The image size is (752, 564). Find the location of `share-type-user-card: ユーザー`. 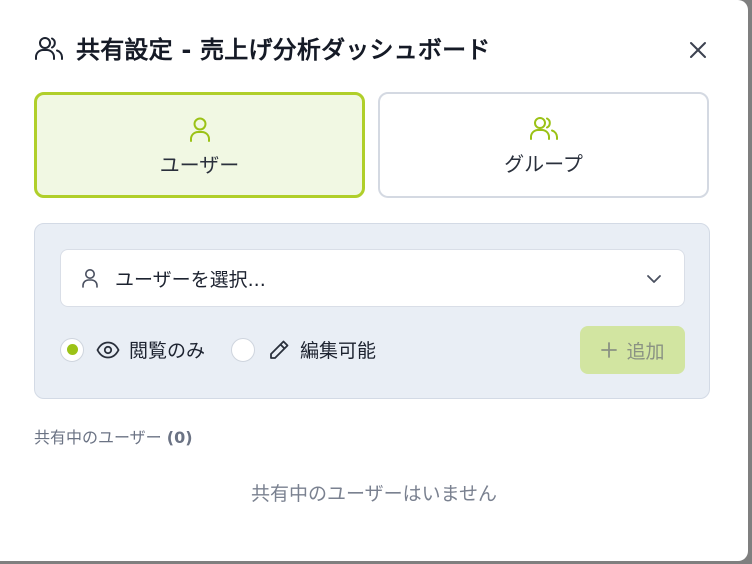

share-type-user-card: ユーザー is located at coordinates (199, 145).